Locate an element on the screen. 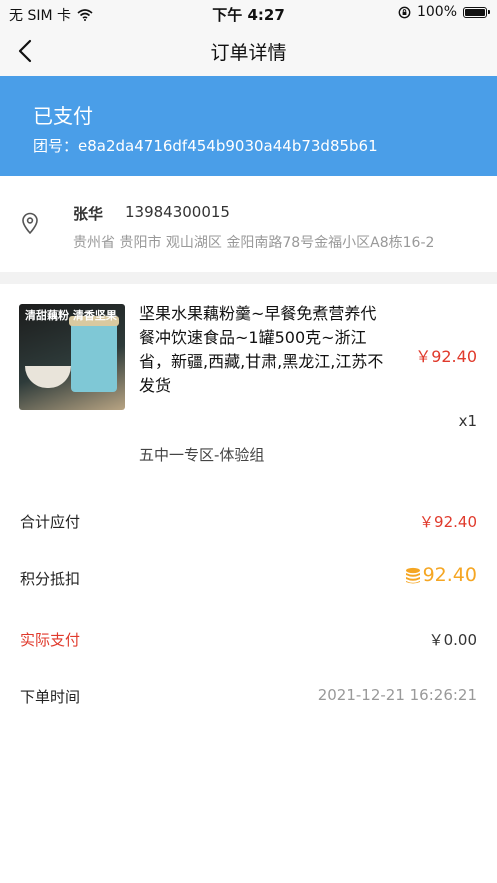 The width and height of the screenshot is (497, 883). section-divider is located at coordinates (248, 278).